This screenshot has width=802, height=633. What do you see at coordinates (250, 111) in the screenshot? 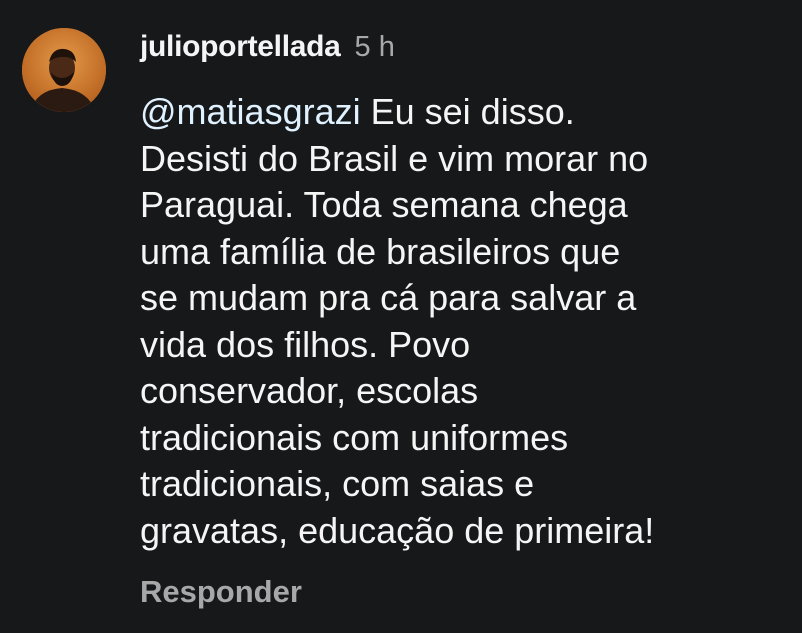
I see `mention-link: @matiasgrazi` at bounding box center [250, 111].